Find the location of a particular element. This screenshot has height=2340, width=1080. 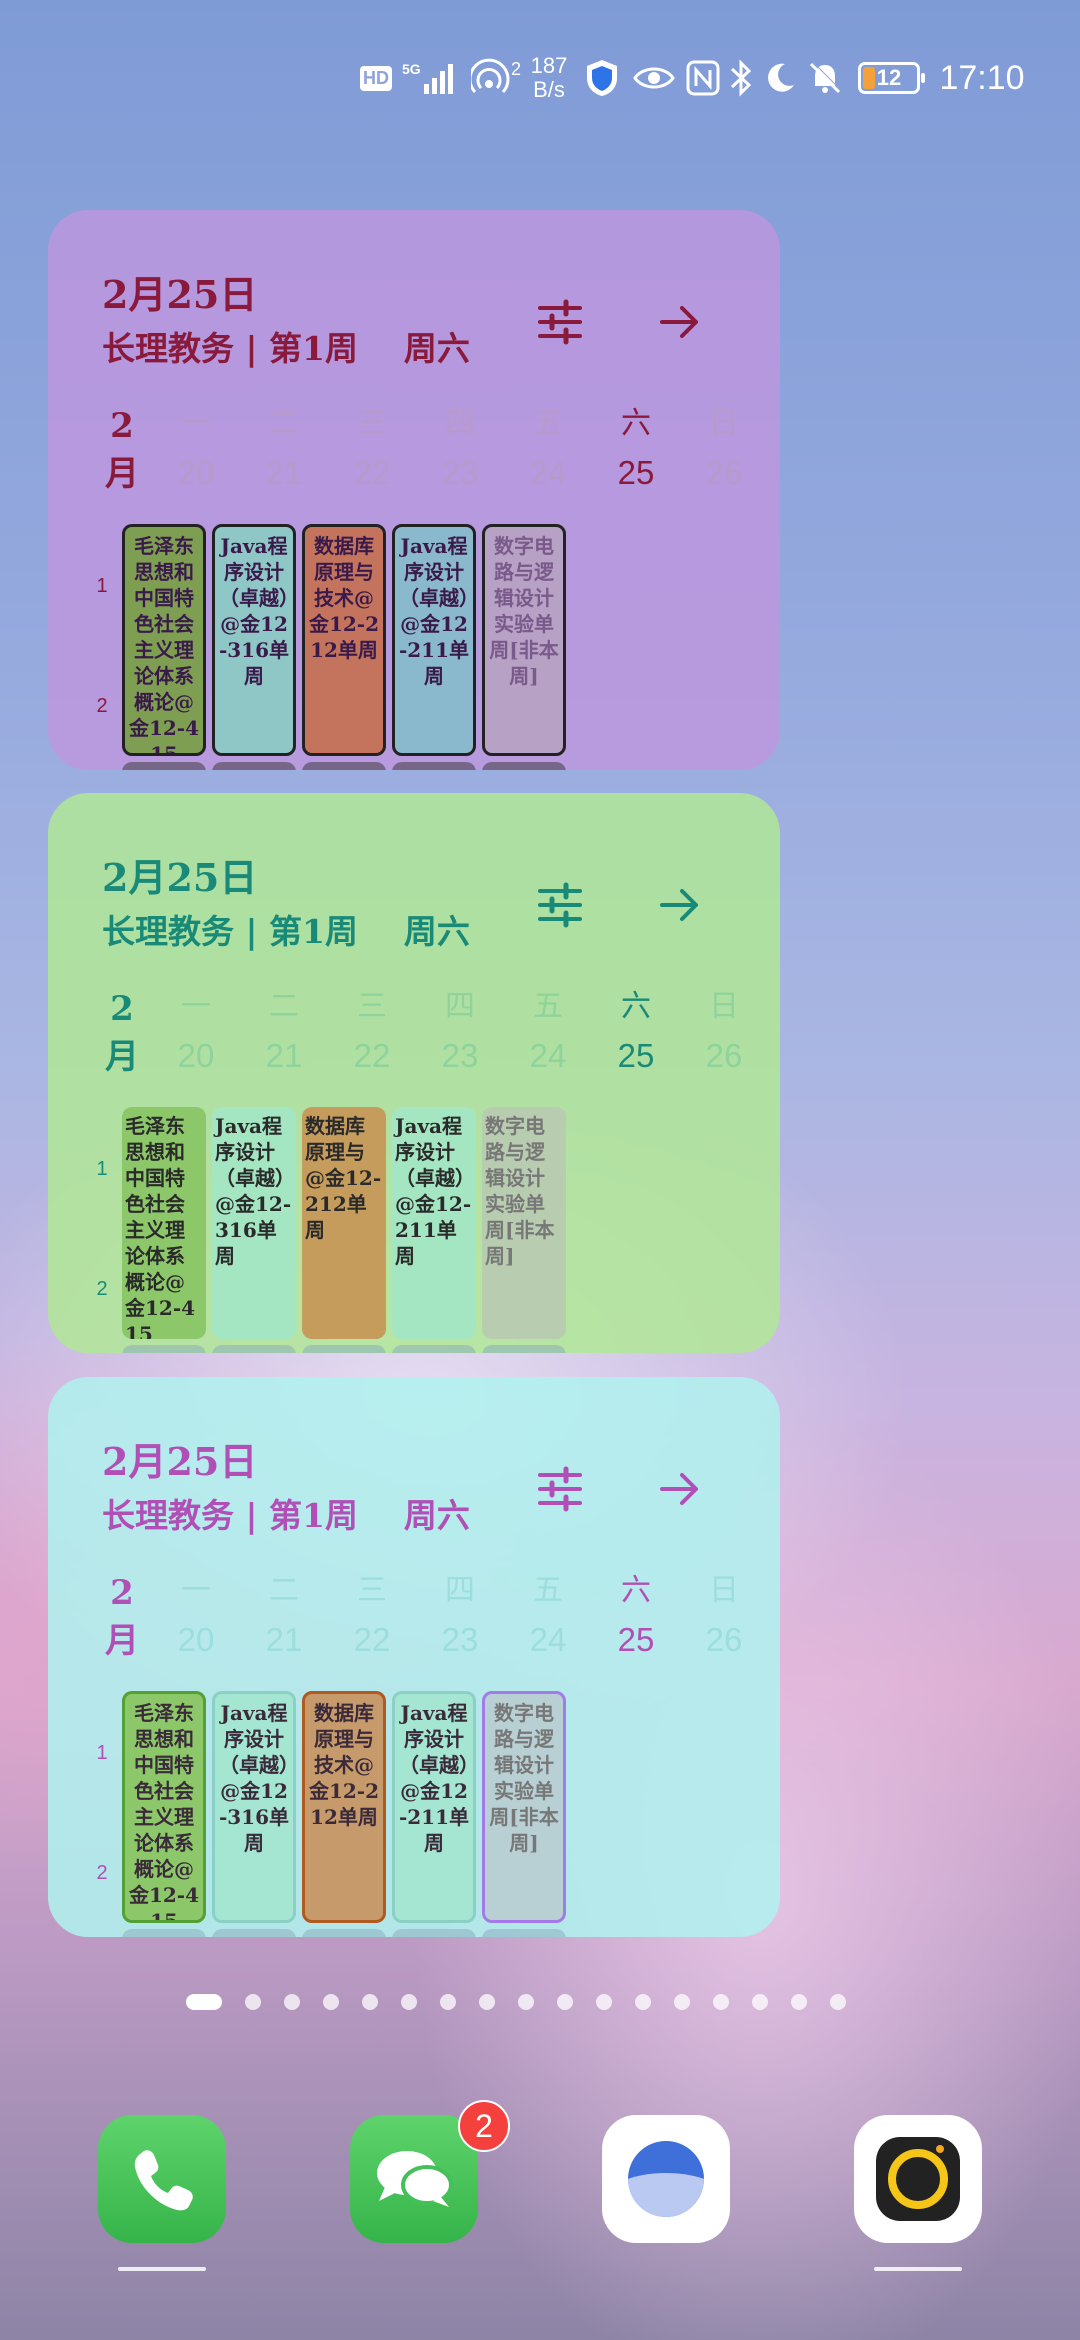

day-number: 22 is located at coordinates (372, 472).